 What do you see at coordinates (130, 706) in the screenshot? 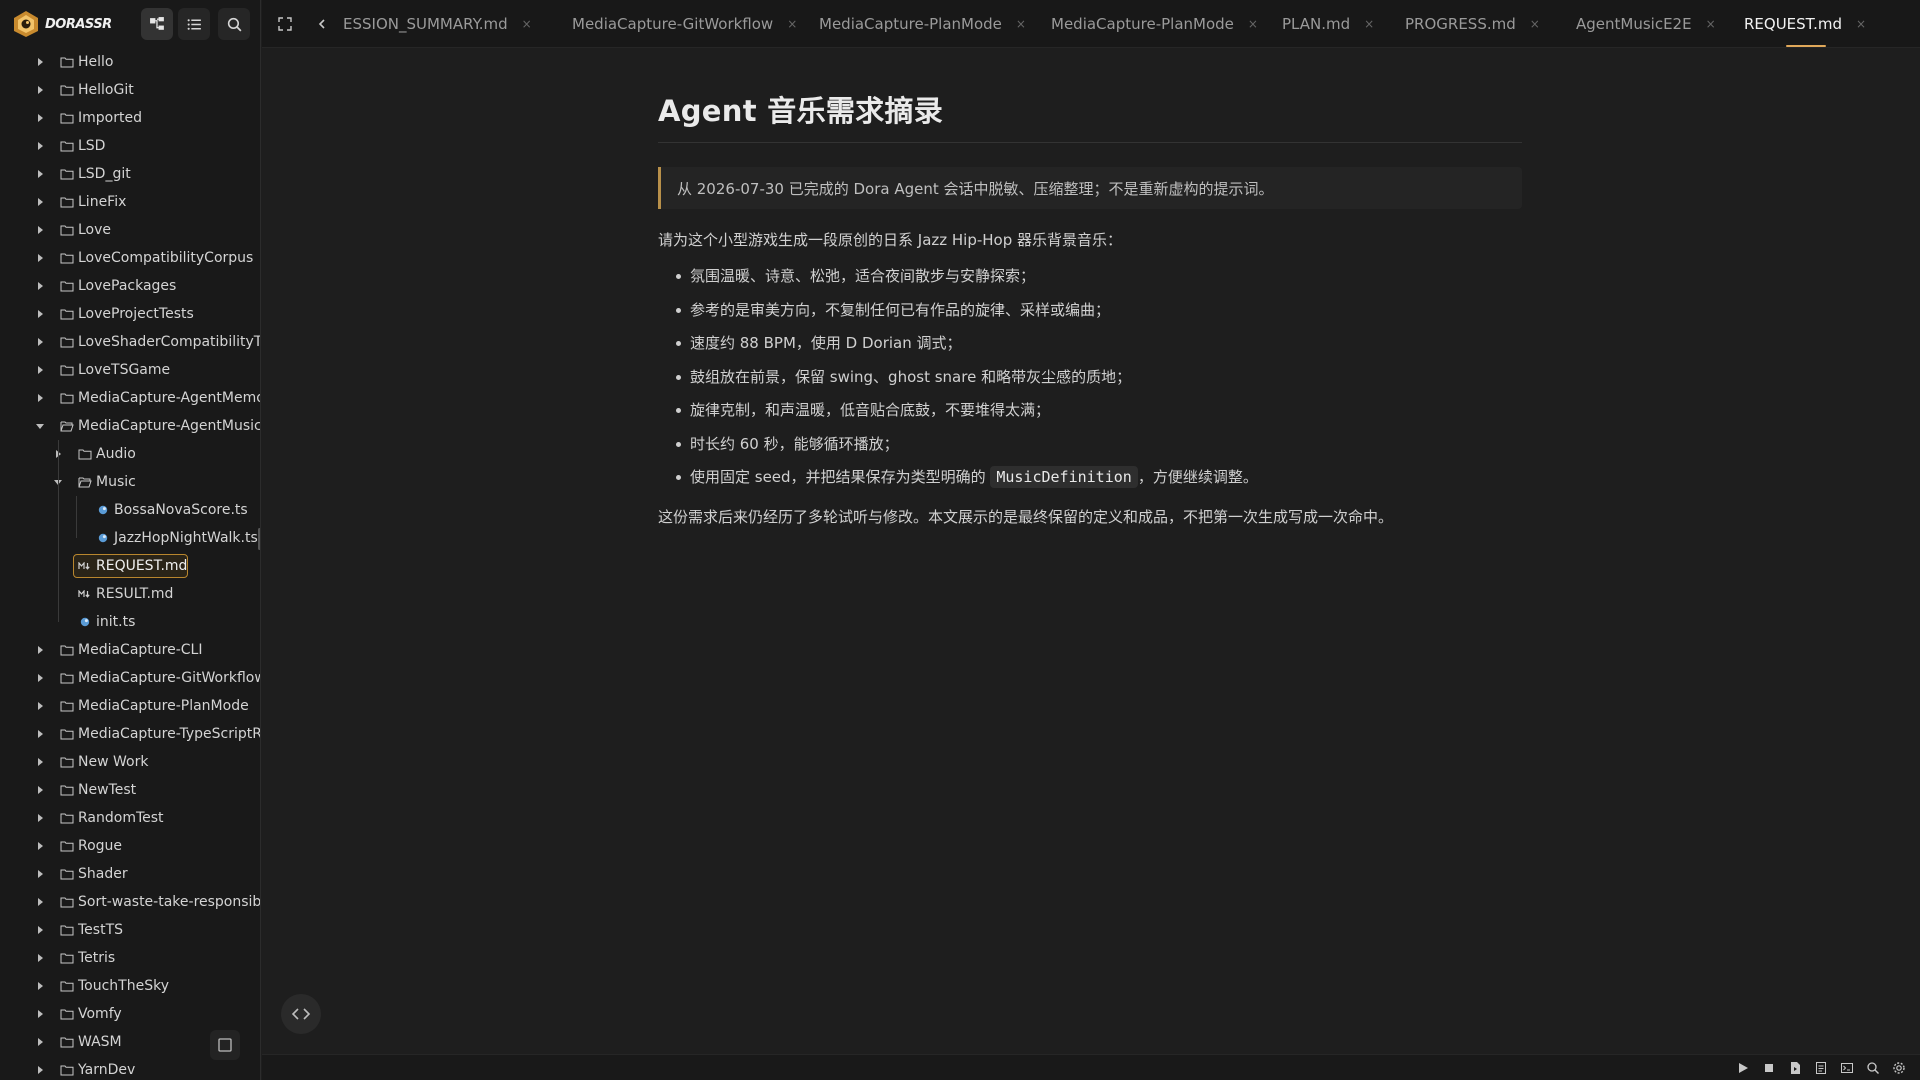
I see `tree-folder-item: MediaCapture-PlanMode` at bounding box center [130, 706].